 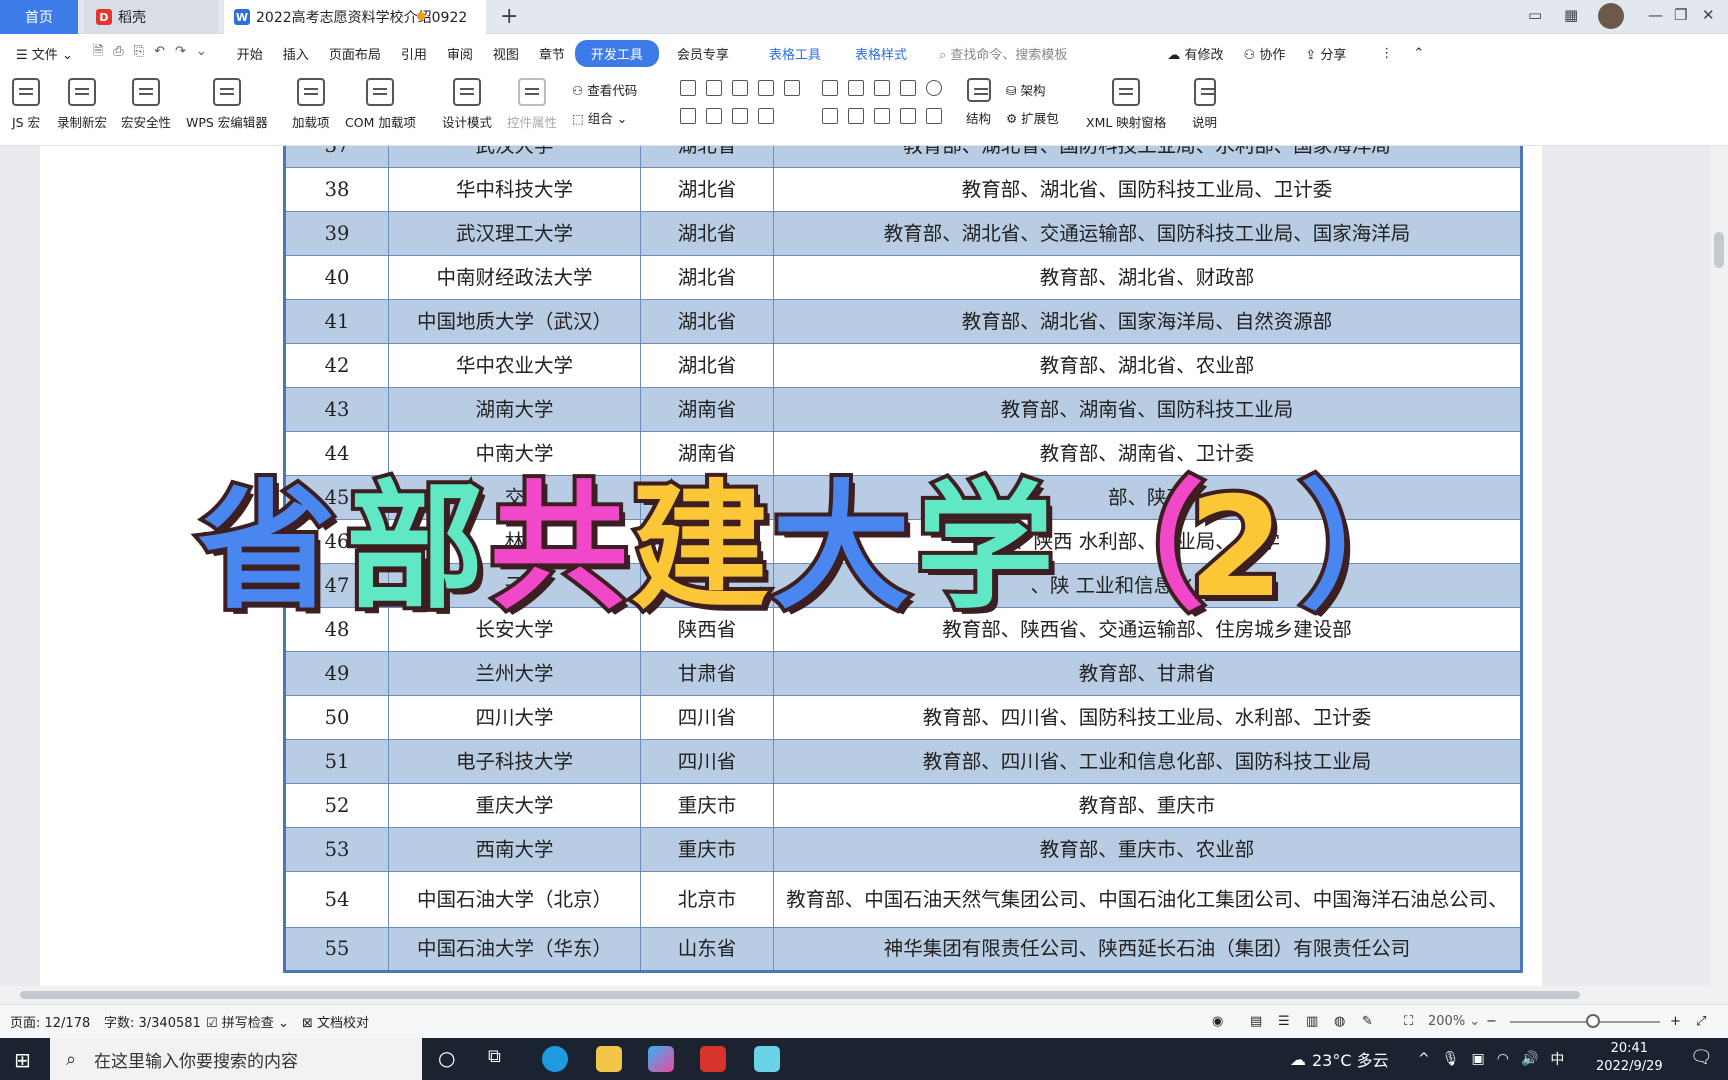 What do you see at coordinates (250, 53) in the screenshot?
I see `menu-start: 开始` at bounding box center [250, 53].